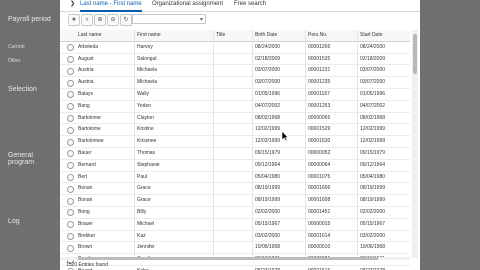 The height and width of the screenshot is (270, 480). Describe the element at coordinates (72, 4) in the screenshot. I see `chevron-right-icon: ❯` at that location.